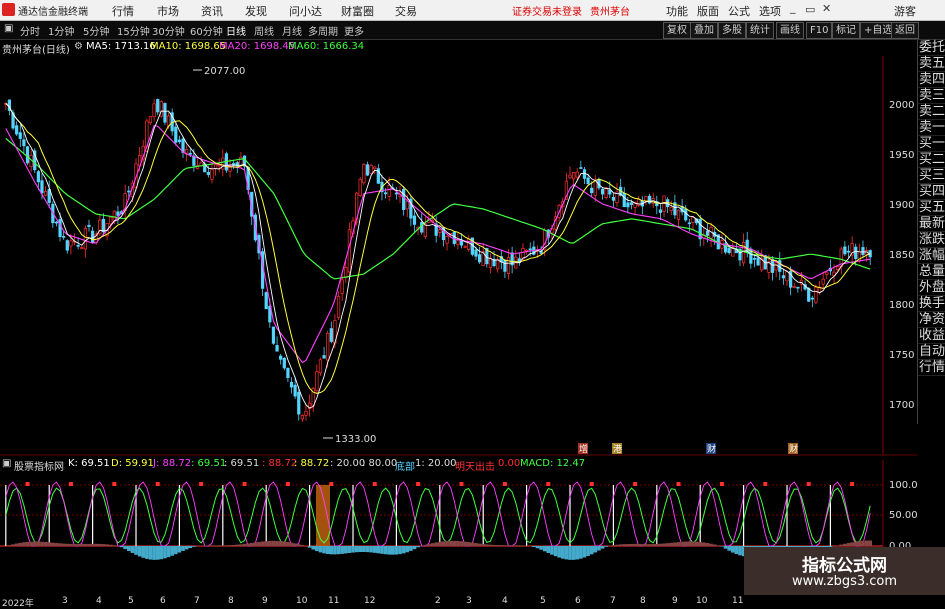  Describe the element at coordinates (931, 160) in the screenshot. I see `sidebar-item-bid2: 买二` at that location.